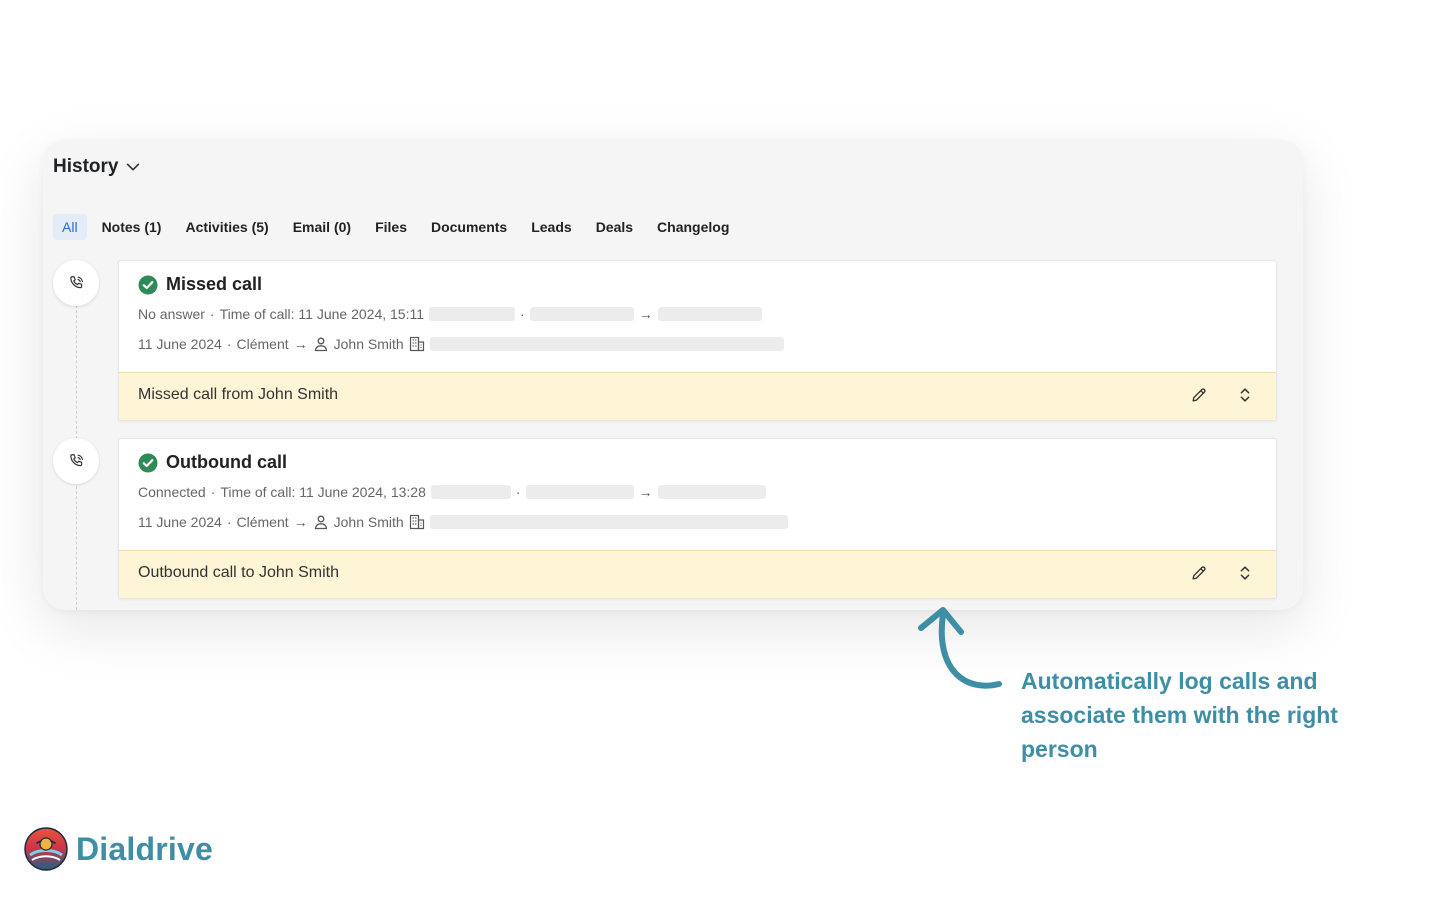 Image resolution: width=1440 pixels, height=900 pixels. I want to click on call-time: Time of call: 11 June 2024, 15:11, so click(322, 314).